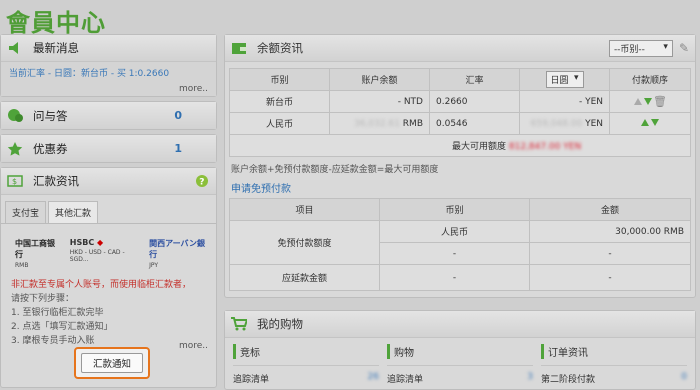  What do you see at coordinates (474, 101) in the screenshot?
I see `row1-rate: 0.2660` at bounding box center [474, 101].